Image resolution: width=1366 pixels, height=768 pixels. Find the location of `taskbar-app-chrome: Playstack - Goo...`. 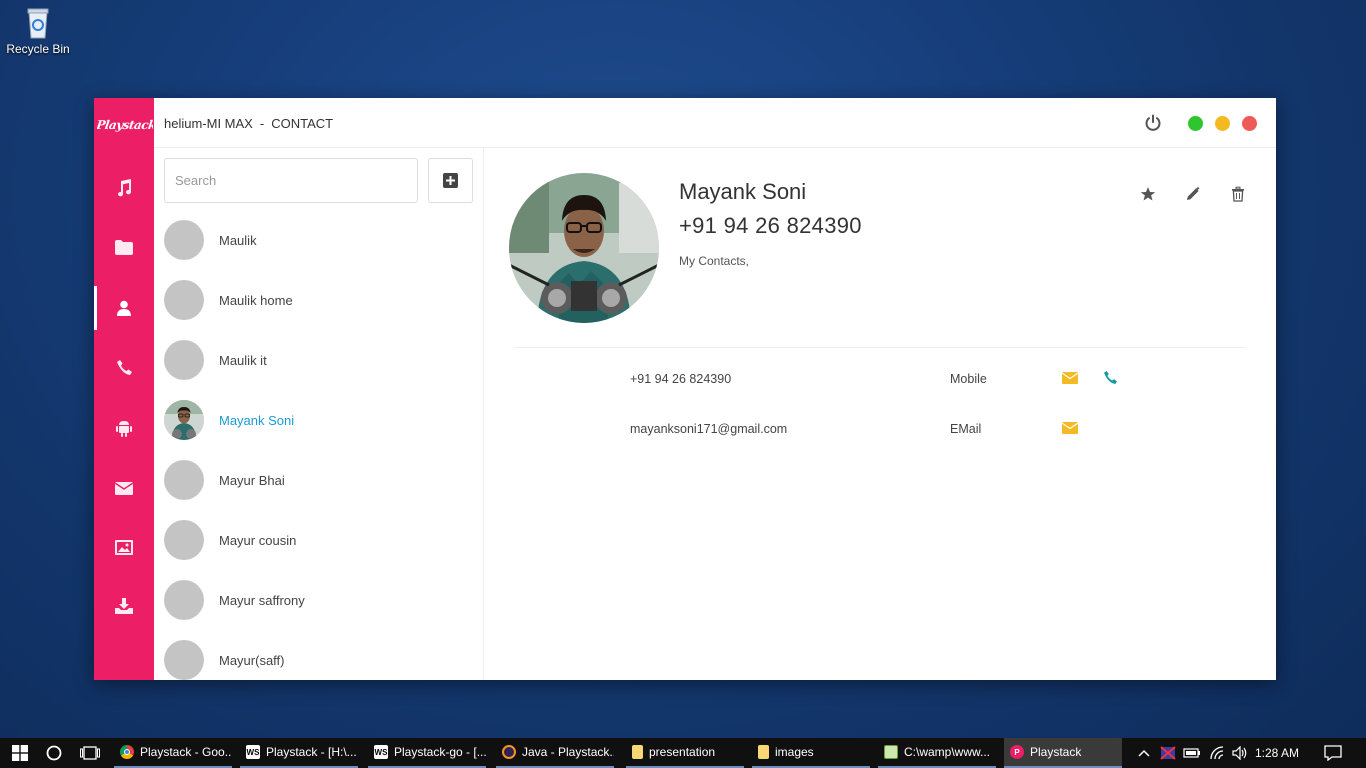

taskbar-app-chrome: Playstack - Goo... is located at coordinates (173, 753).